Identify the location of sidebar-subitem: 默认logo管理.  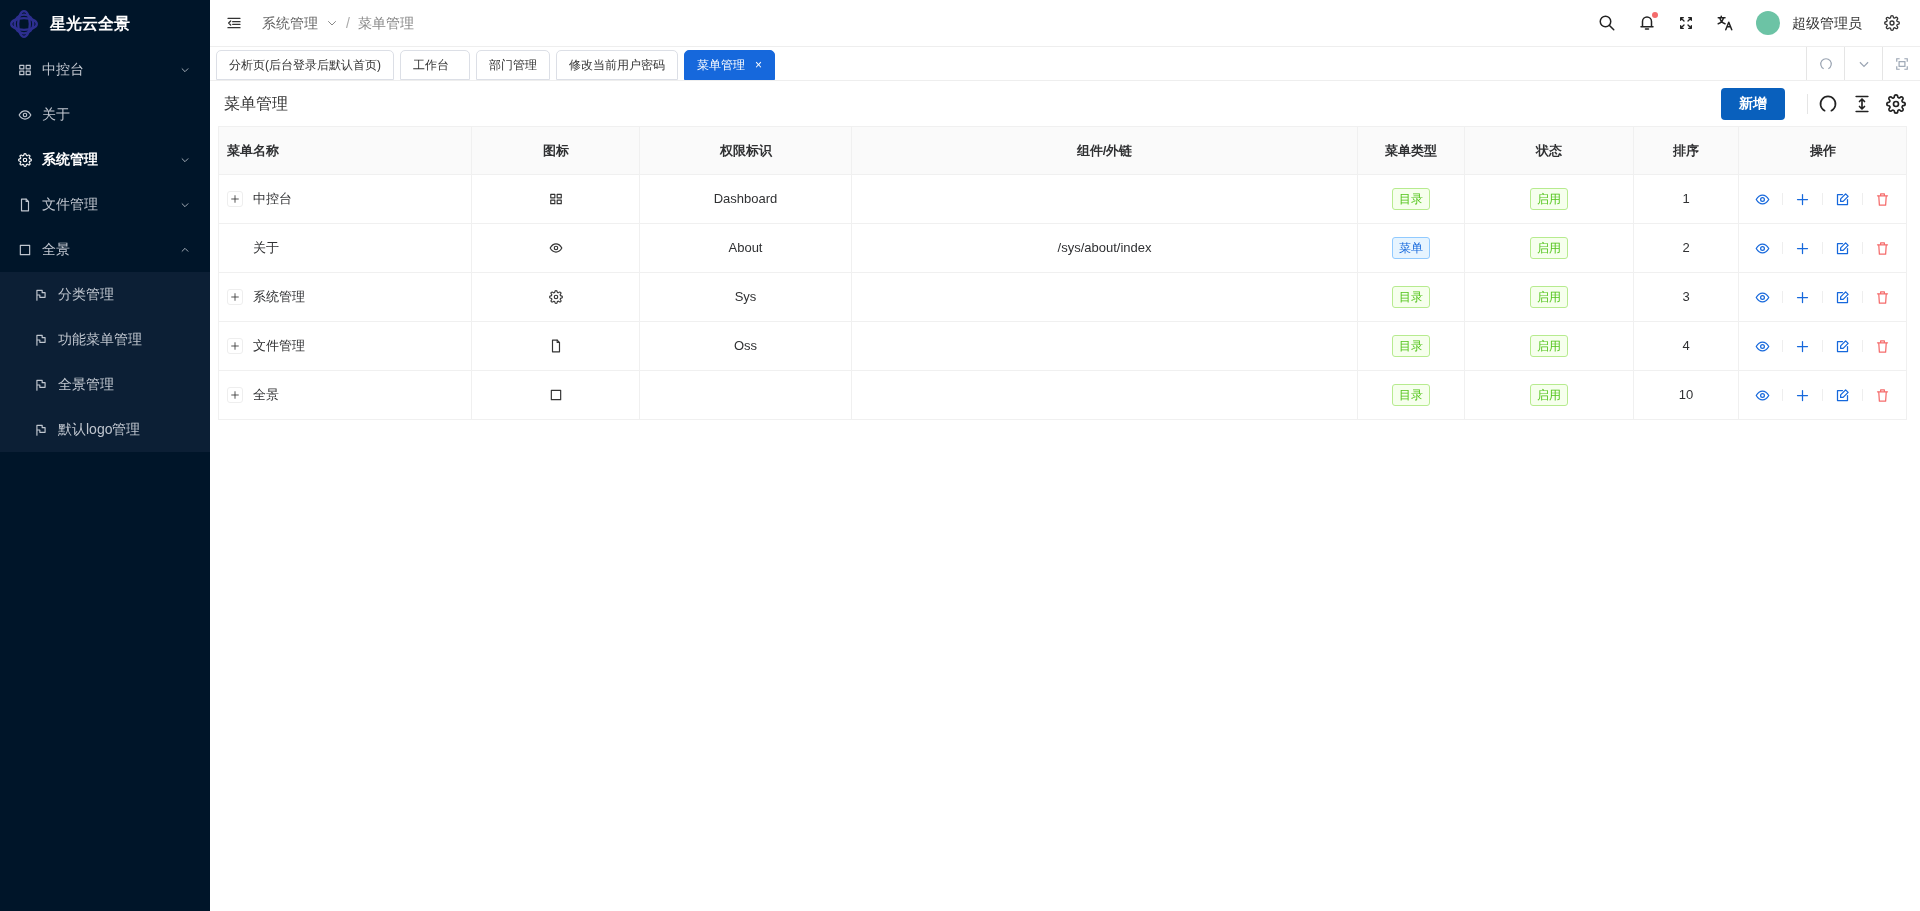
(105, 429).